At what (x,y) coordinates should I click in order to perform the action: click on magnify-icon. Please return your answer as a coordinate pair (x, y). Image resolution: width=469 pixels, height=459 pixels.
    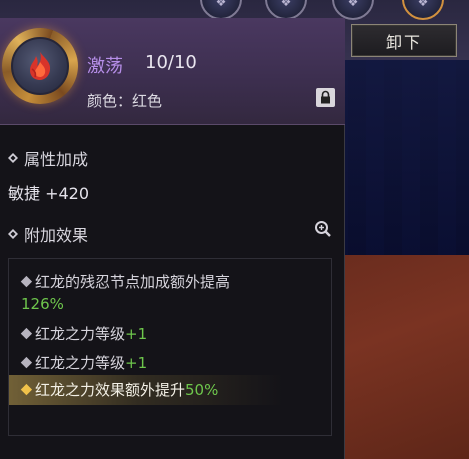
    Looking at the image, I should click on (323, 229).